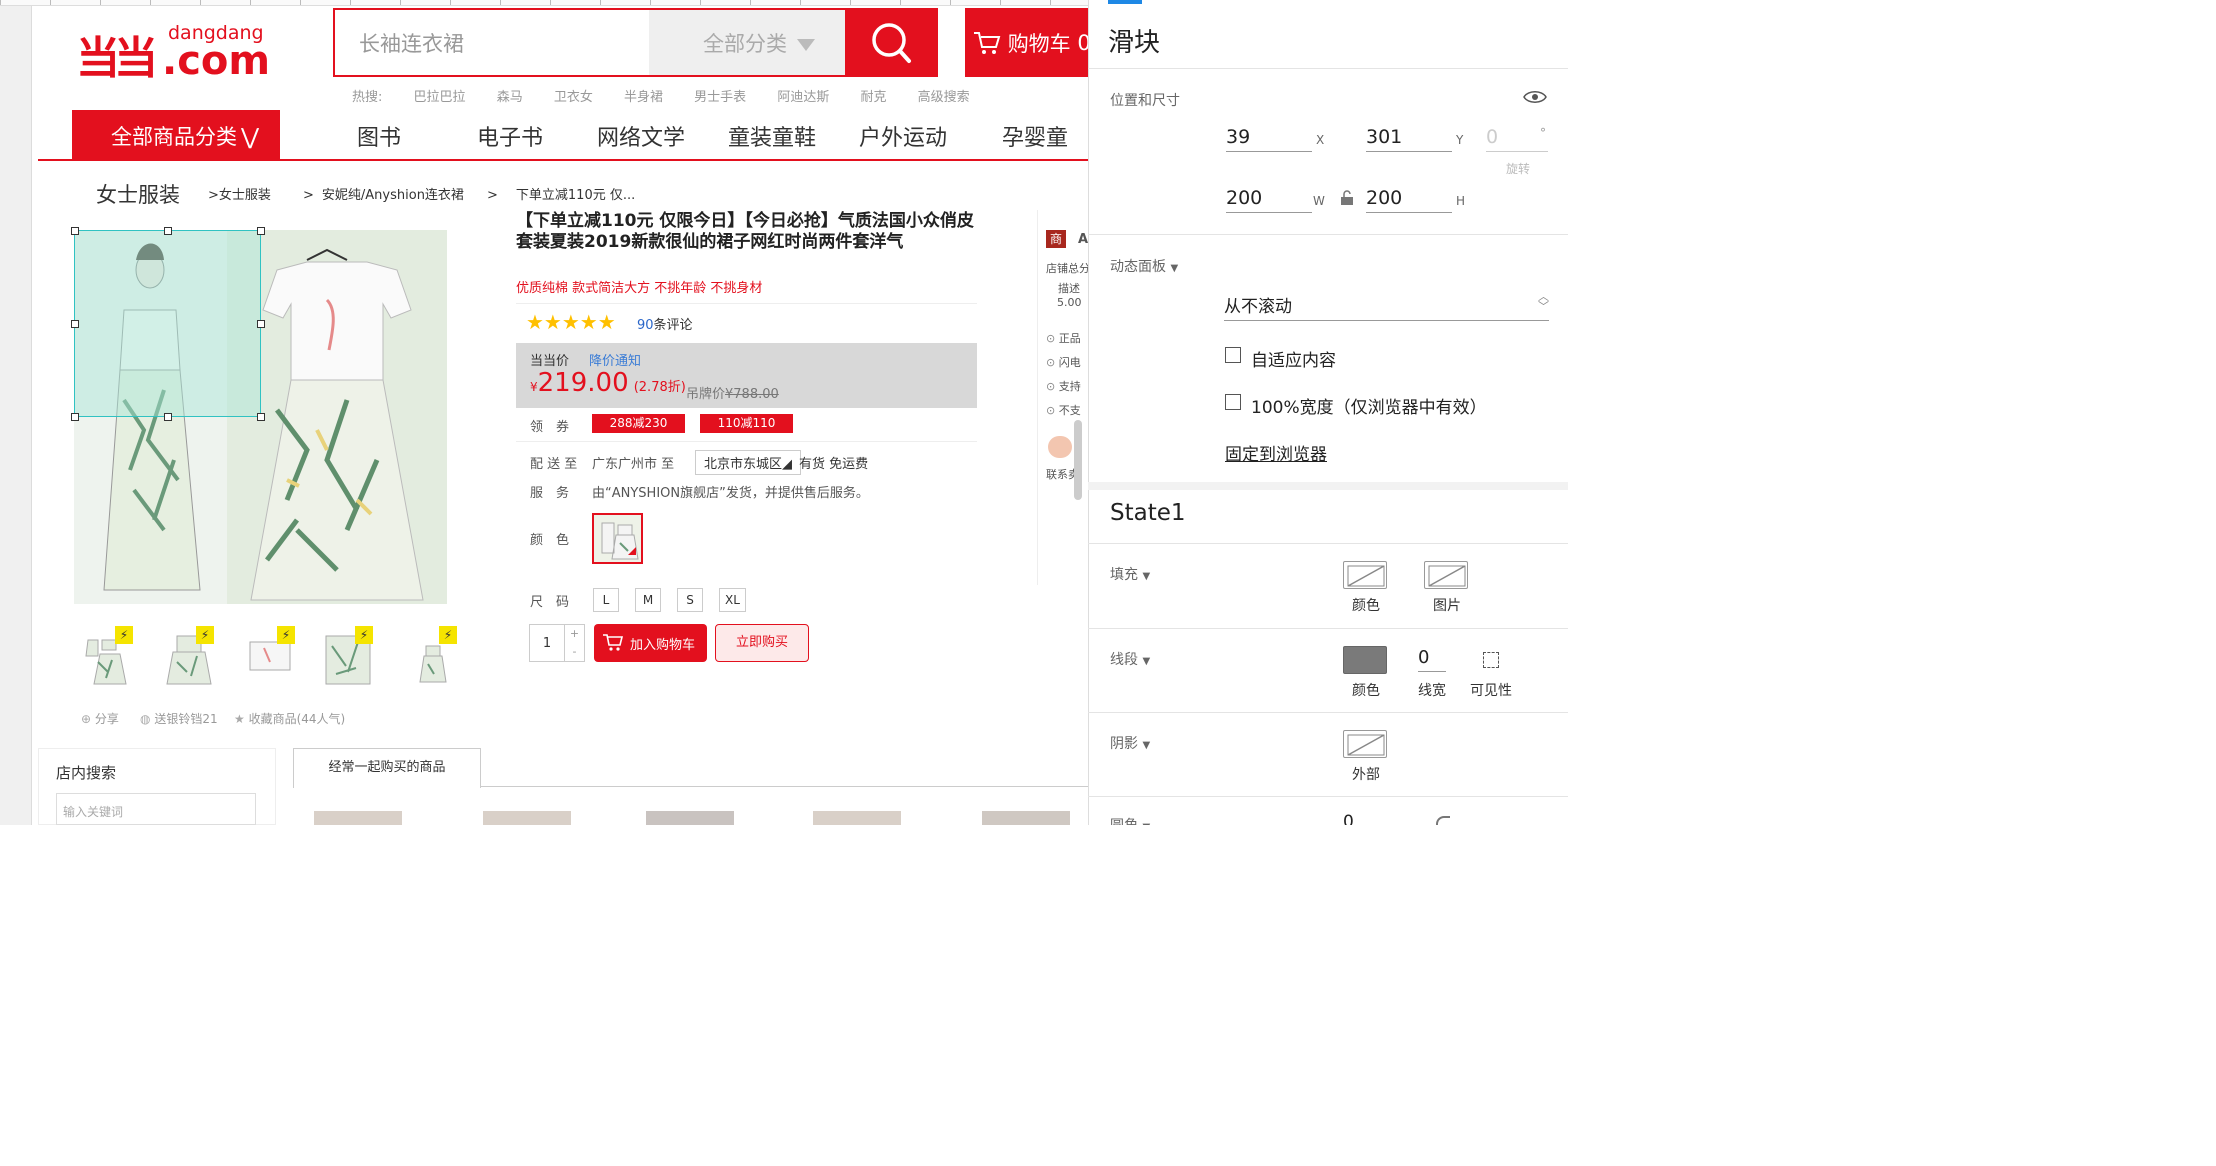 Image resolution: width=2216 pixels, height=1166 pixels. Describe the element at coordinates (1365, 744) in the screenshot. I see `shadow-outer-swatch` at that location.